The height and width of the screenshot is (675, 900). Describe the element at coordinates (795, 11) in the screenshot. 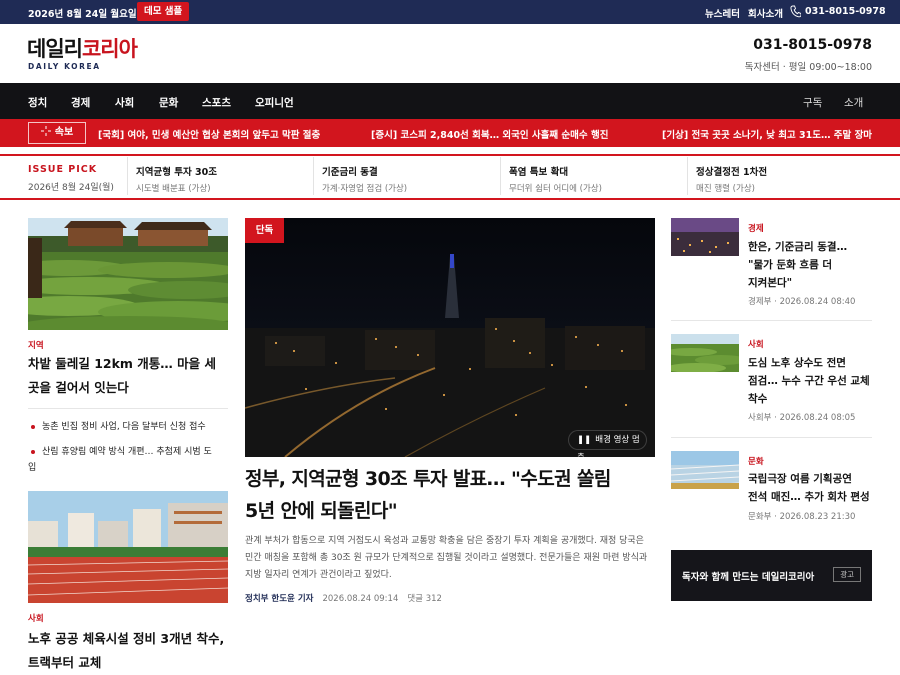

I see `phone-icon` at that location.